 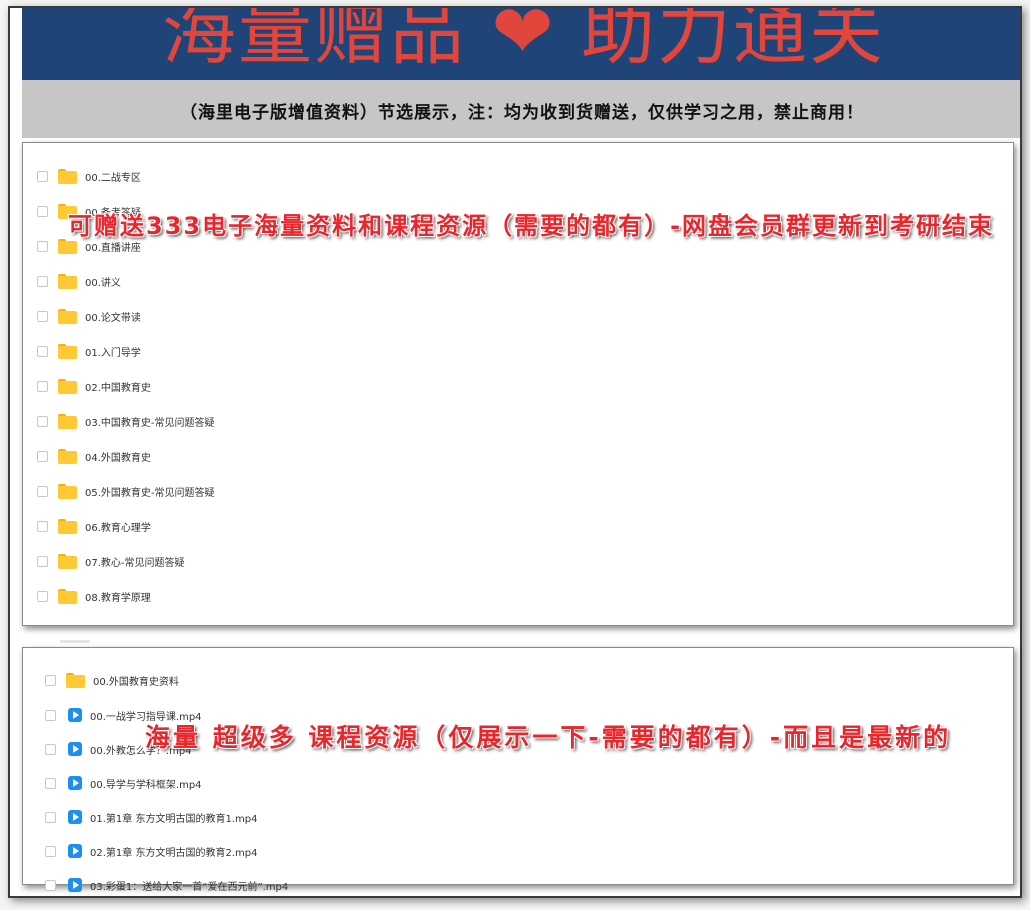 I want to click on list-item: 01.第1章 东方文明古国的教育1.mp4, so click(x=151, y=817).